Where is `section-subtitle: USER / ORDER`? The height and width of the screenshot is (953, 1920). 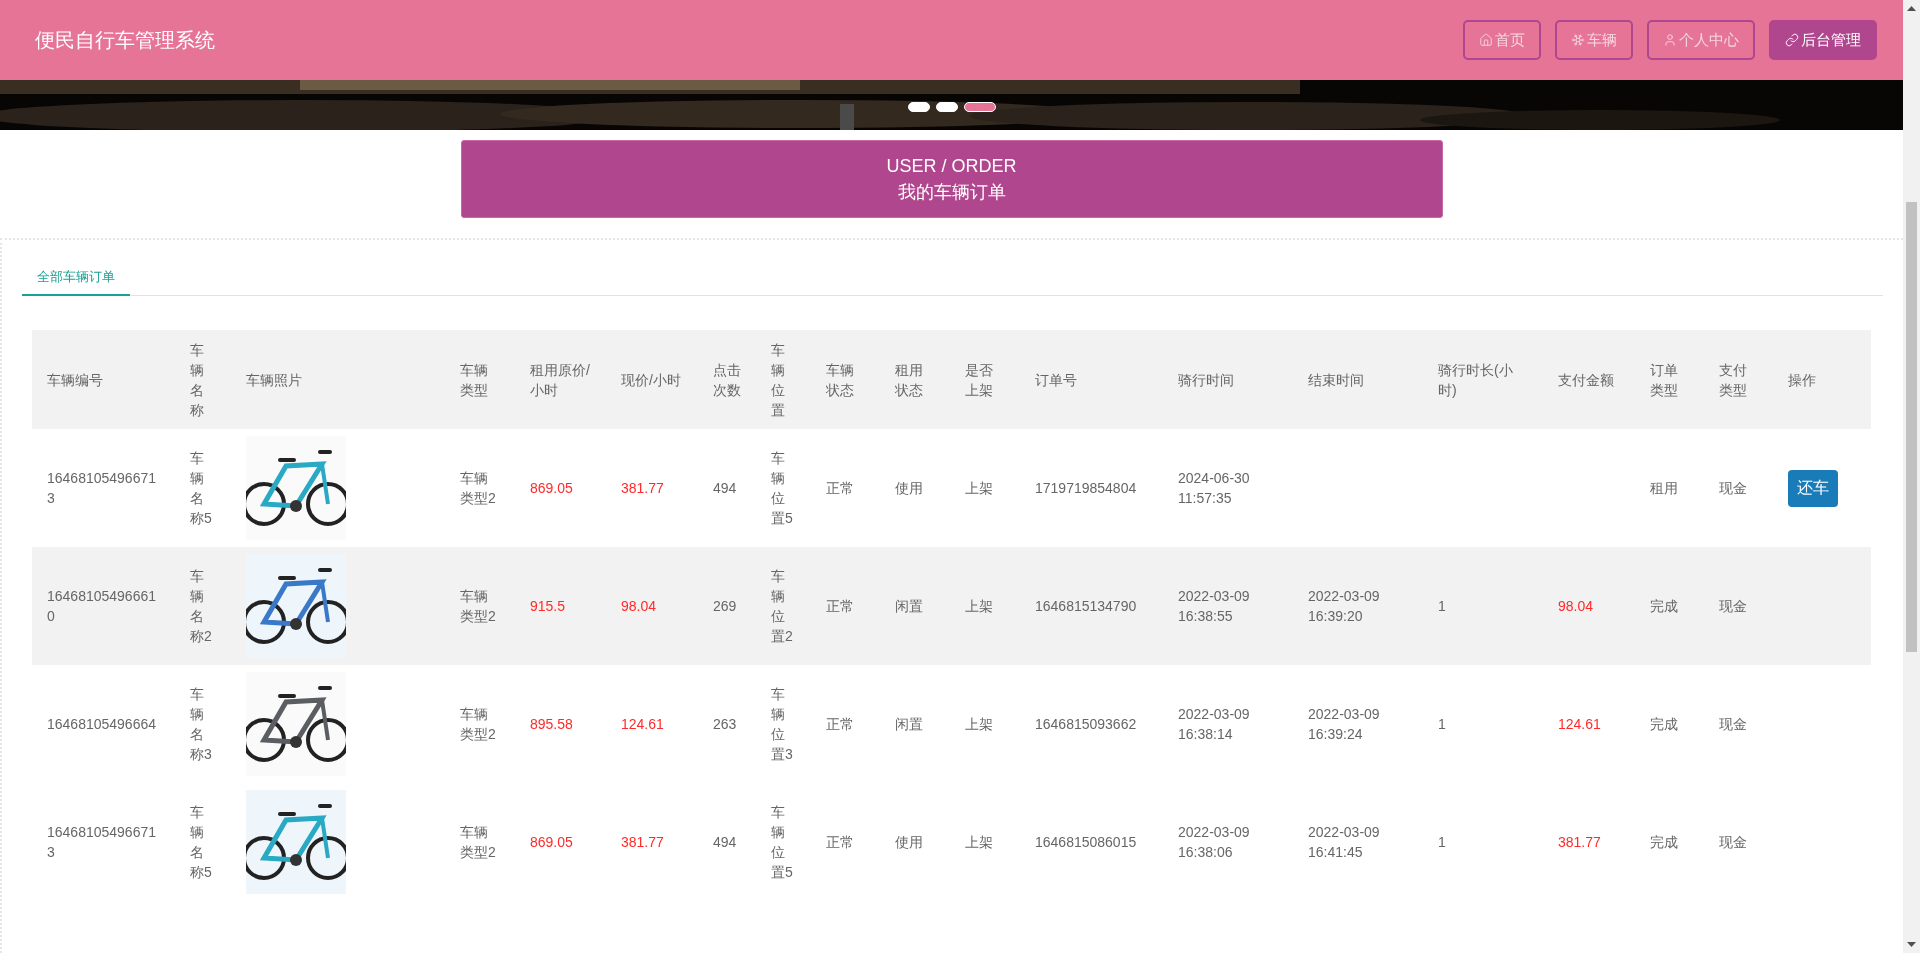 section-subtitle: USER / ORDER is located at coordinates (951, 166).